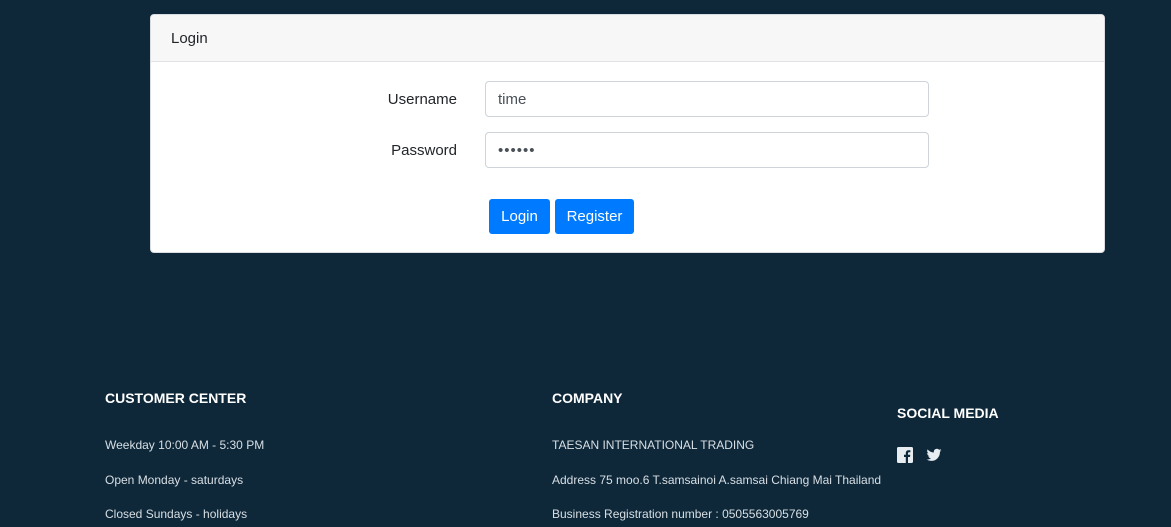 Image resolution: width=1171 pixels, height=527 pixels. I want to click on twitter-icon, so click(934, 455).